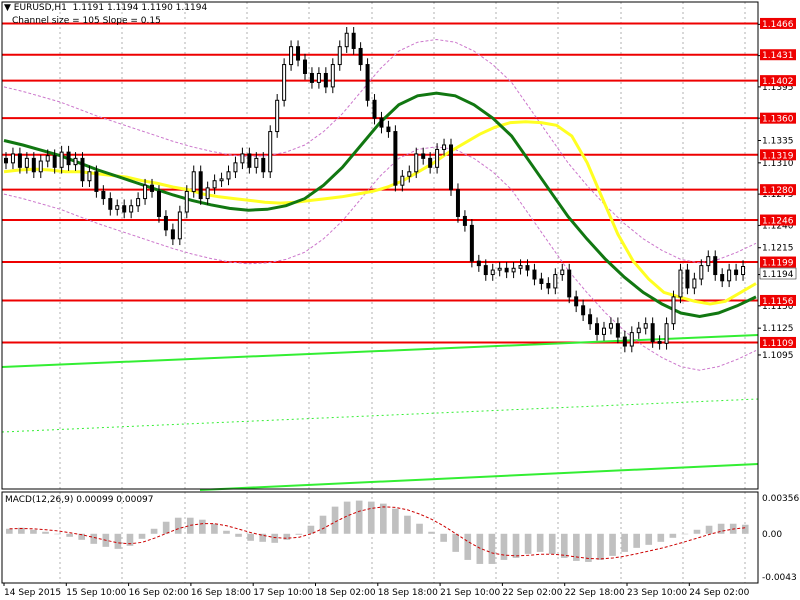 Image resolution: width=800 pixels, height=600 pixels. What do you see at coordinates (778, 275) in the screenshot?
I see `current-price-text: 1.1194` at bounding box center [778, 275].